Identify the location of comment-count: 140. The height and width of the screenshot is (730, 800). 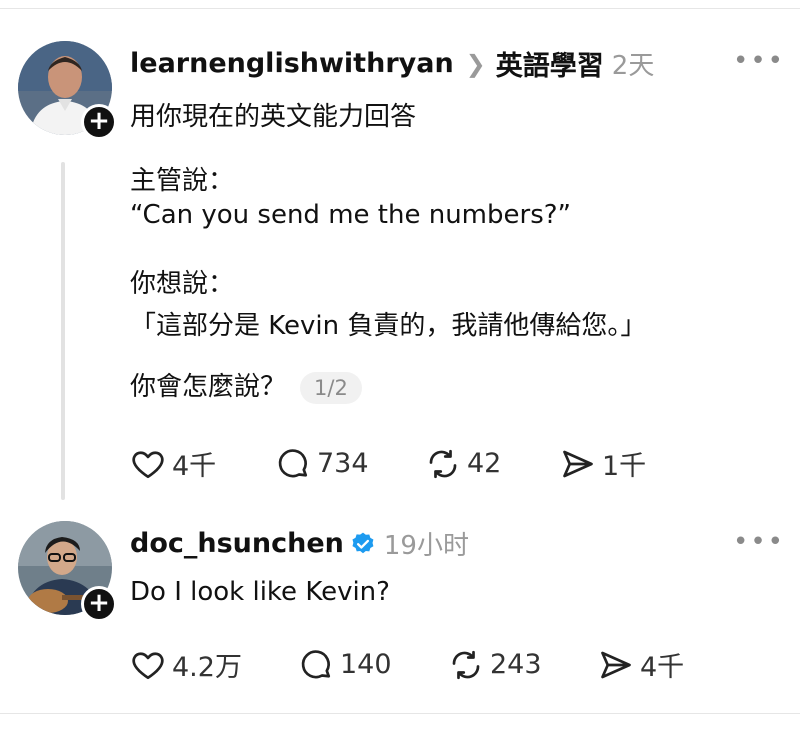
(366, 664).